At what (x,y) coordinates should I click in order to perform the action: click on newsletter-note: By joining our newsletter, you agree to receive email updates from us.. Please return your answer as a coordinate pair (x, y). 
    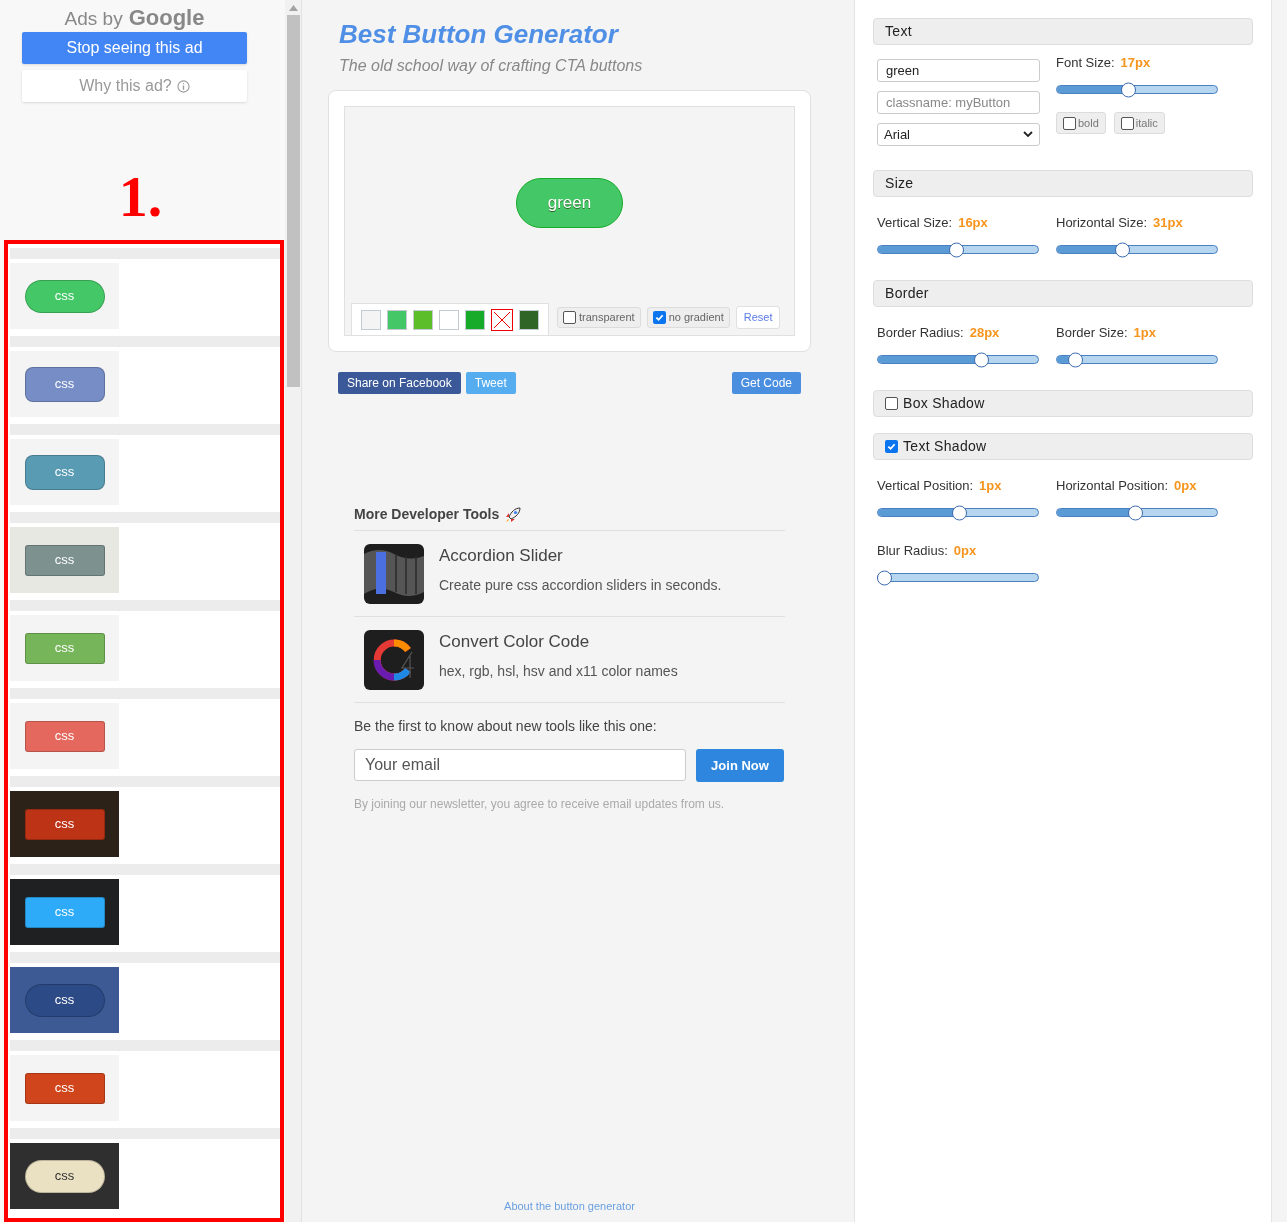
    Looking at the image, I should click on (540, 804).